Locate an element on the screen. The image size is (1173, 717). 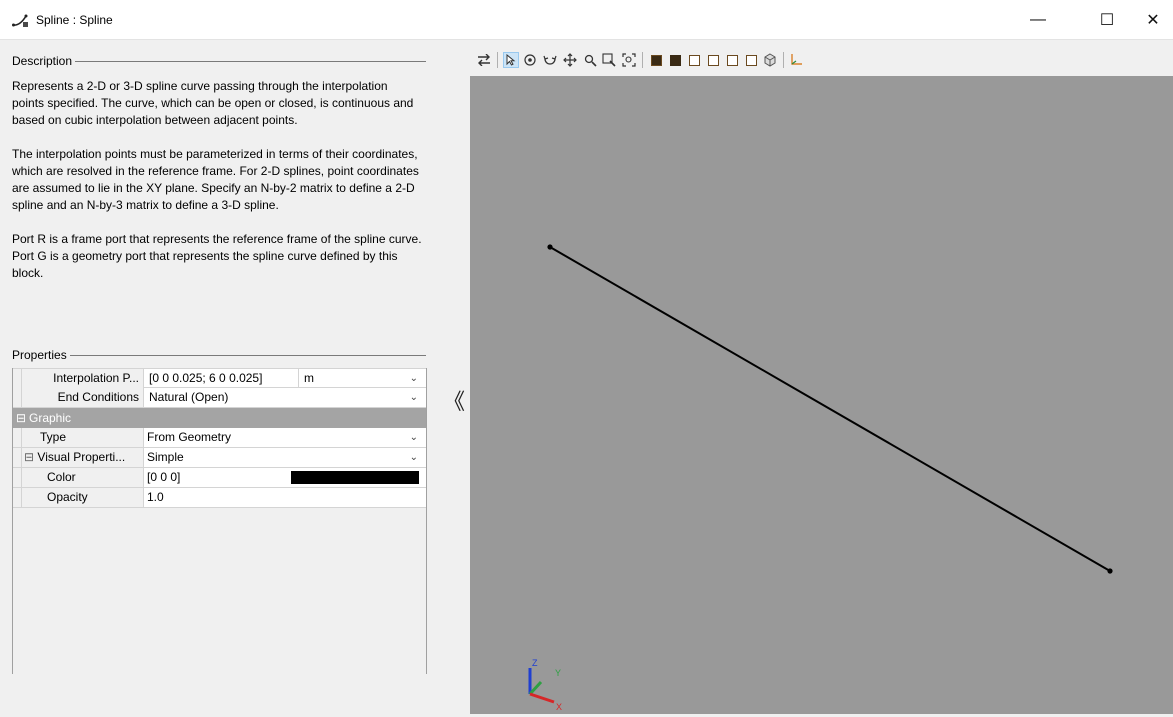
minimize-icon: — is located at coordinates (1038, 19).